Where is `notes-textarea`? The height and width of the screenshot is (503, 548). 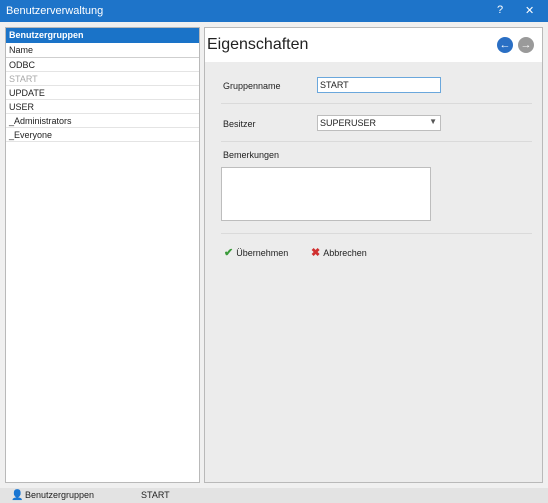 notes-textarea is located at coordinates (326, 194).